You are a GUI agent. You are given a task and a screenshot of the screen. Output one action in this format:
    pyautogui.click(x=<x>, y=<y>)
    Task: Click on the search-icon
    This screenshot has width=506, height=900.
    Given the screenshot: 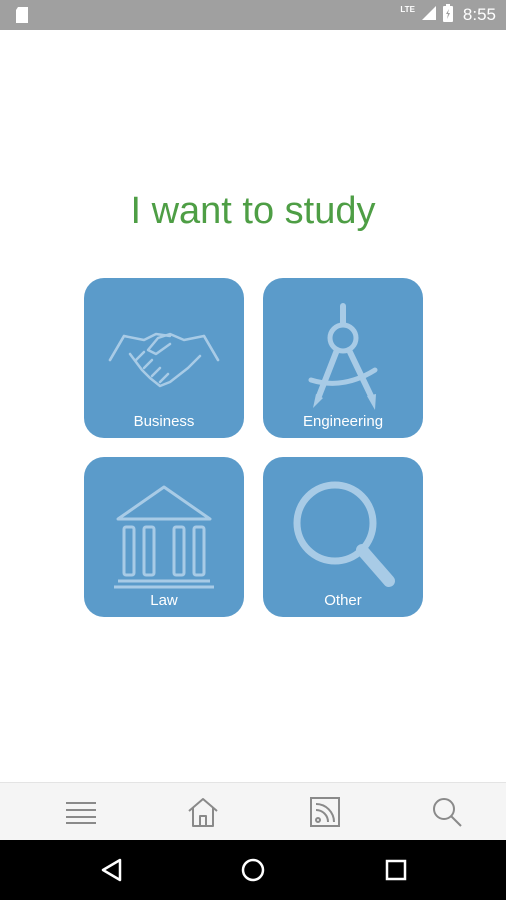 What is the action you would take?
    pyautogui.click(x=447, y=812)
    